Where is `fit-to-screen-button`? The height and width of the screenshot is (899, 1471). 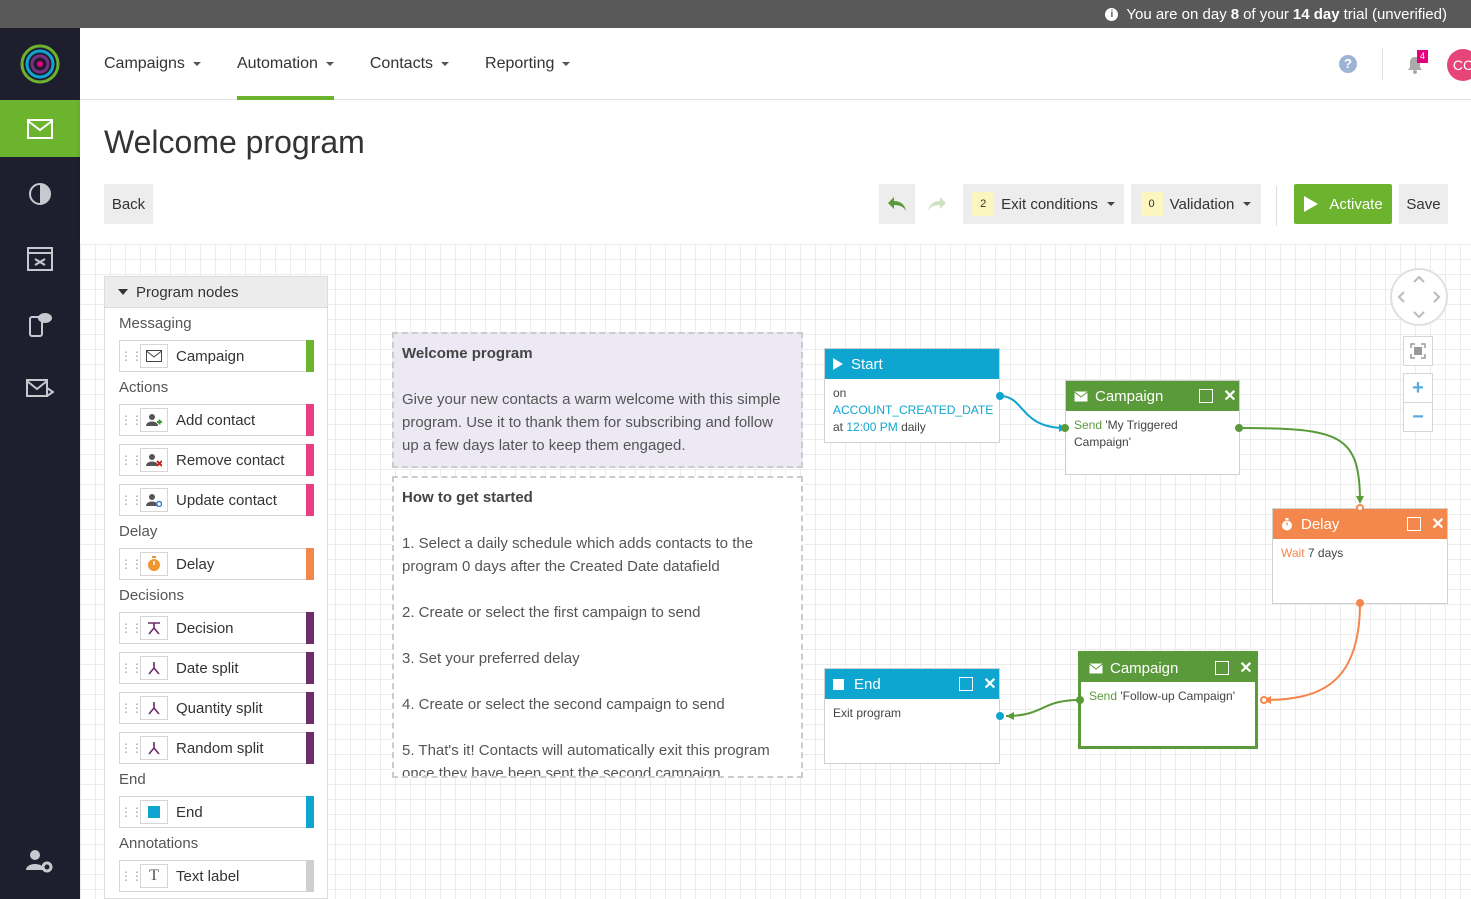 fit-to-screen-button is located at coordinates (1418, 351).